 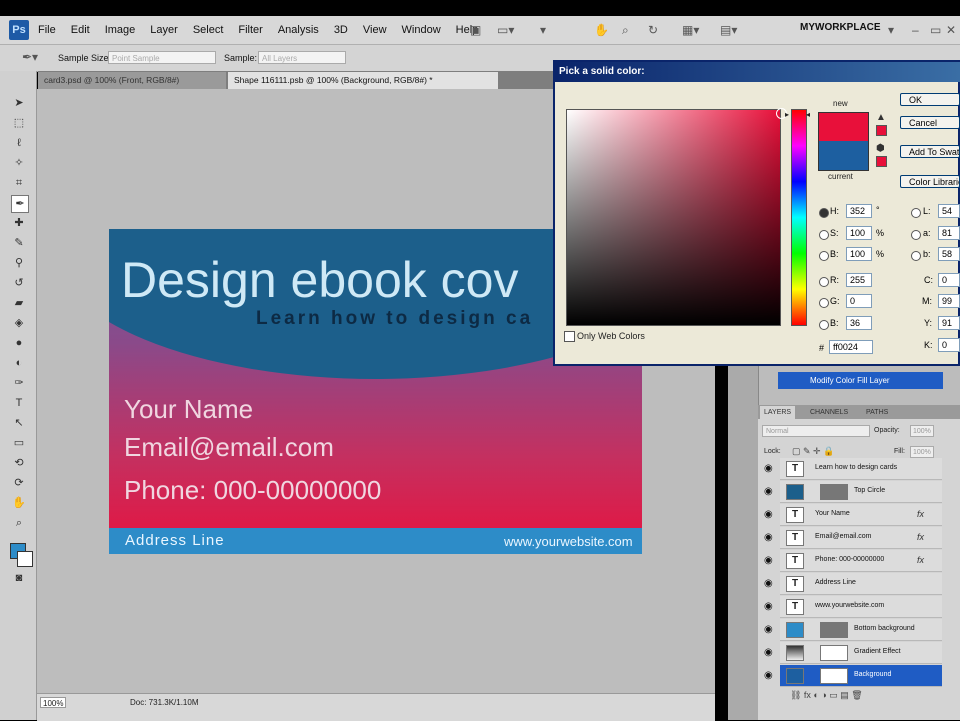 I want to click on screen-icon: ▤▾, so click(x=728, y=30).